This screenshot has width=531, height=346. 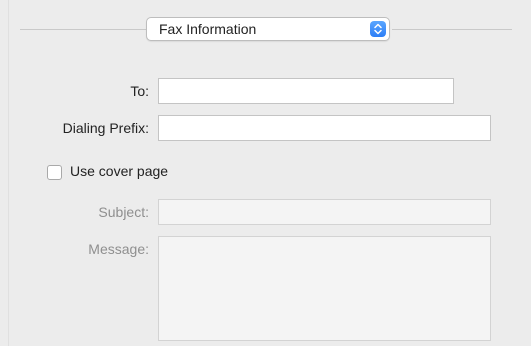 I want to click on subject-field, so click(x=324, y=212).